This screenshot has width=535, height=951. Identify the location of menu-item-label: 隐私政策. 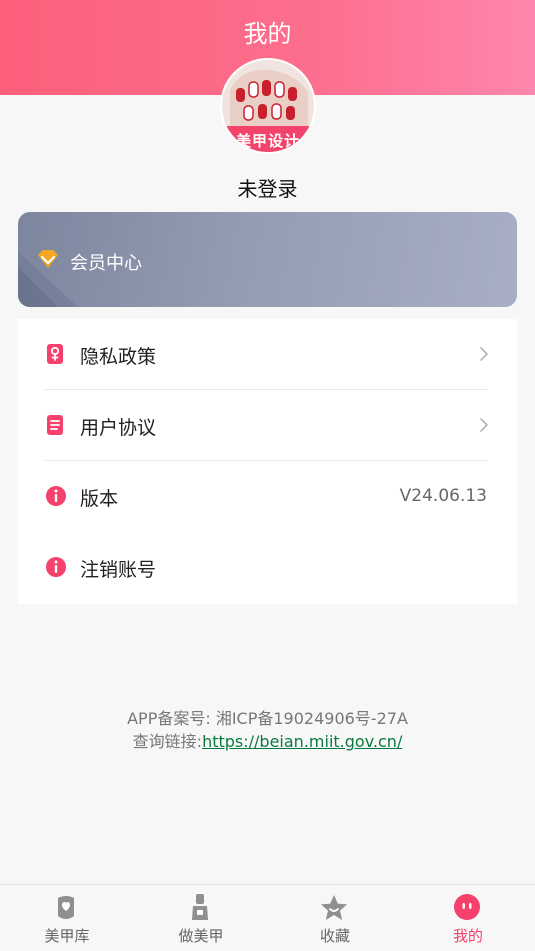
(118, 357).